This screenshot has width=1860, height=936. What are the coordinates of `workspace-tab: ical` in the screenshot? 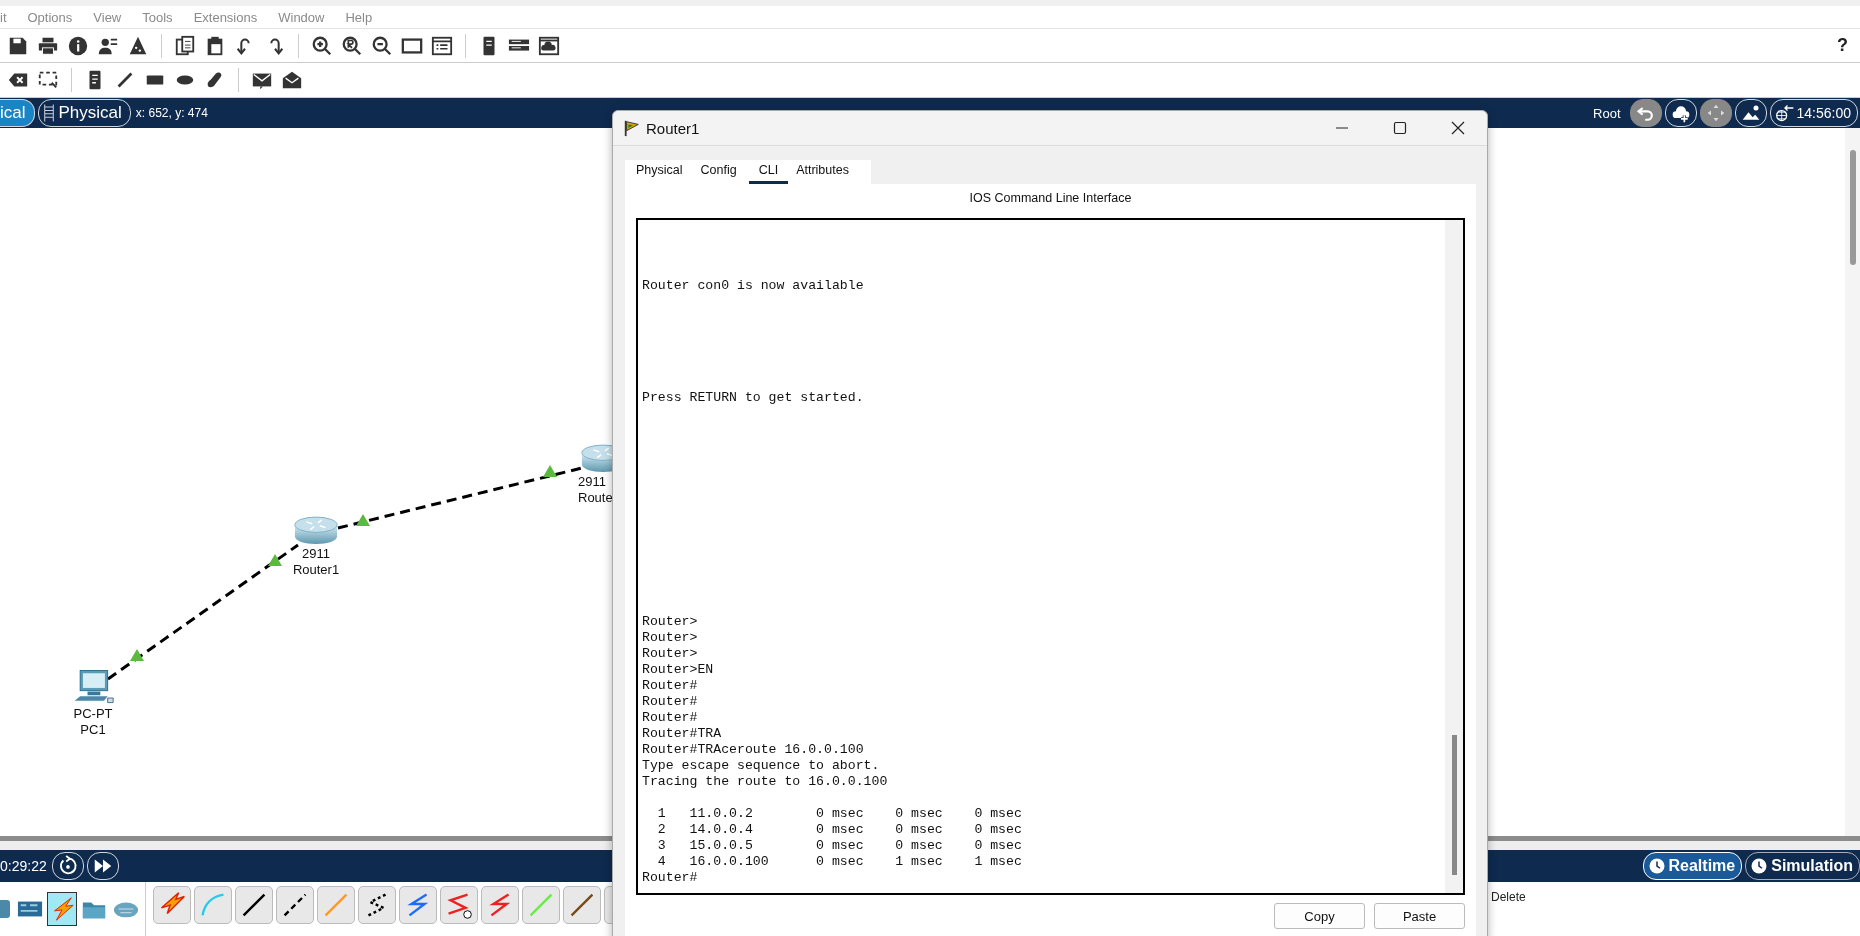 It's located at (17, 113).